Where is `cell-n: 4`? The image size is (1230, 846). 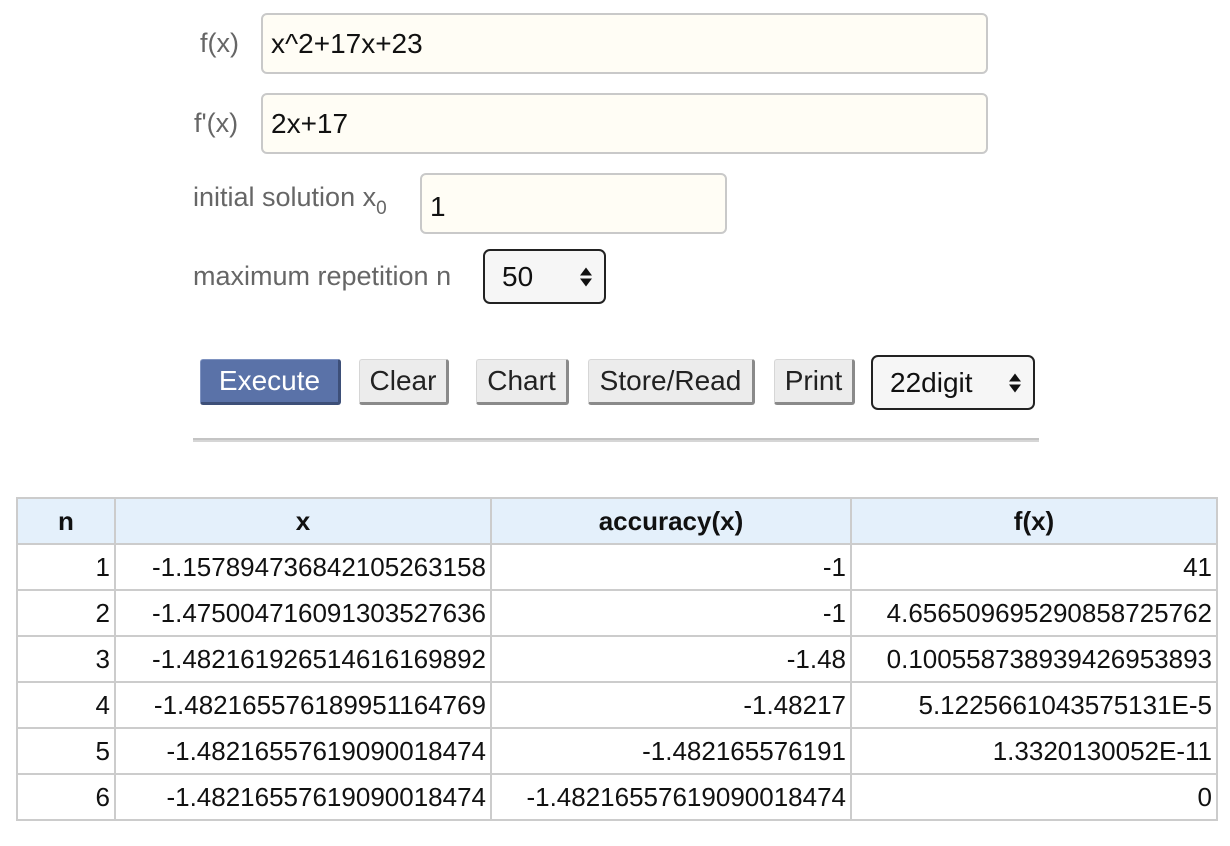
cell-n: 4 is located at coordinates (66, 705).